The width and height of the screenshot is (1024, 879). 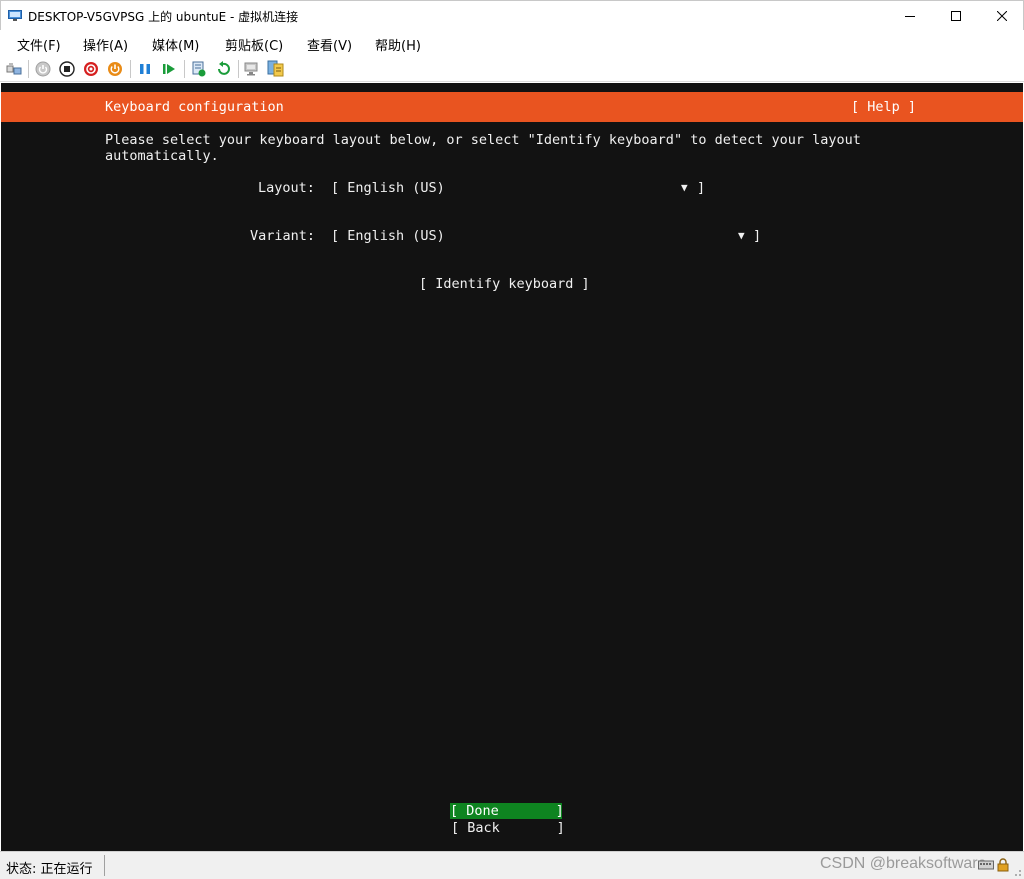 I want to click on variant-value: [ English (US), so click(x=388, y=236).